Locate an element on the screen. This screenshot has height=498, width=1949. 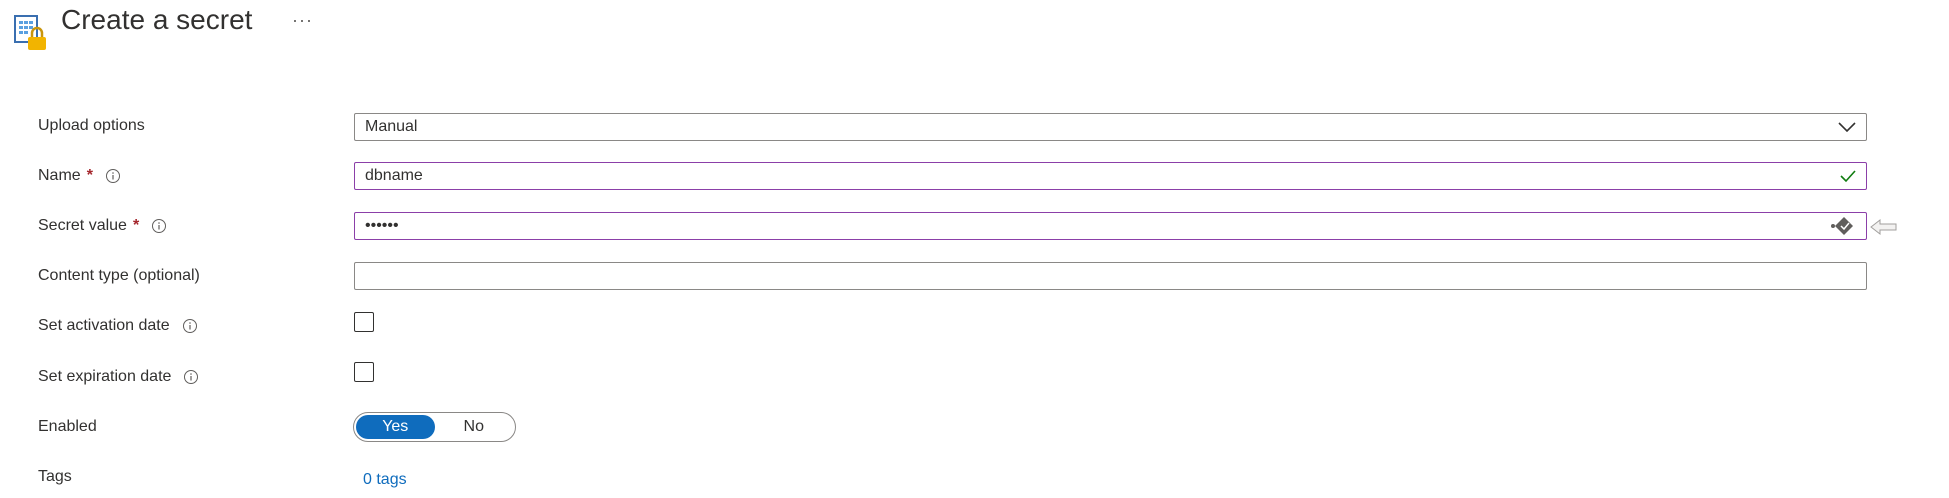
enabled-yes-option: Yes is located at coordinates (395, 427).